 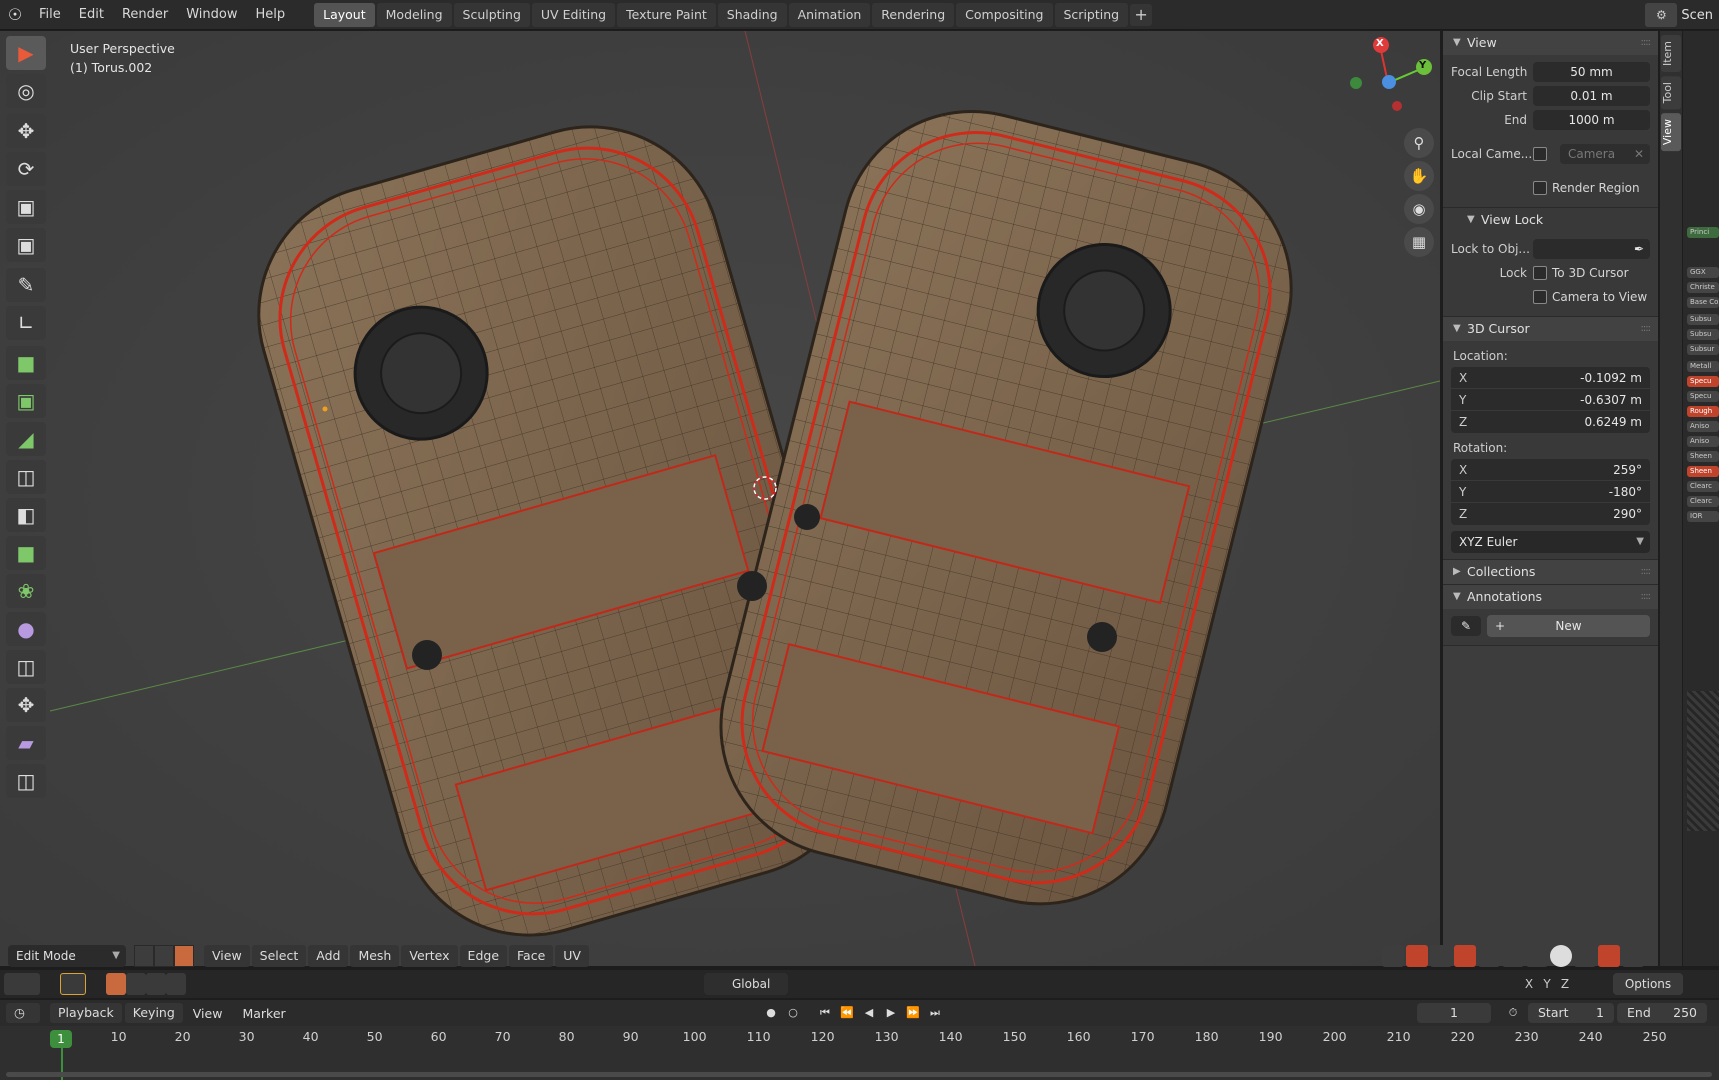 I want to click on property-field: Metall, so click(x=1703, y=366).